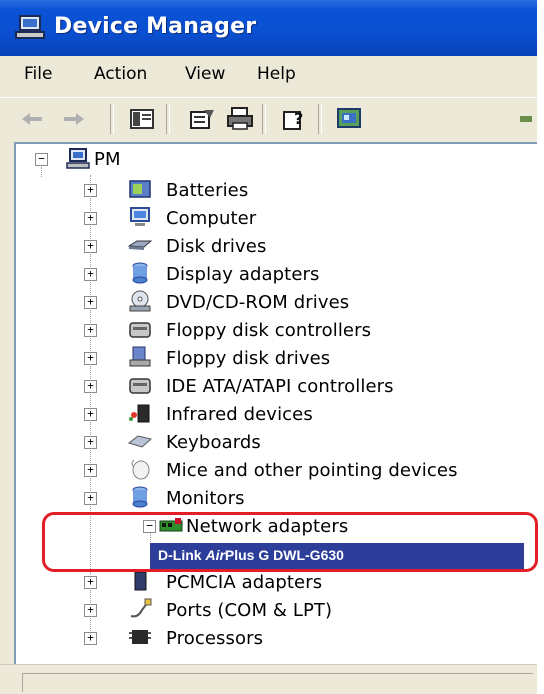 The image size is (544, 694). I want to click on menu-view: View, so click(205, 74).